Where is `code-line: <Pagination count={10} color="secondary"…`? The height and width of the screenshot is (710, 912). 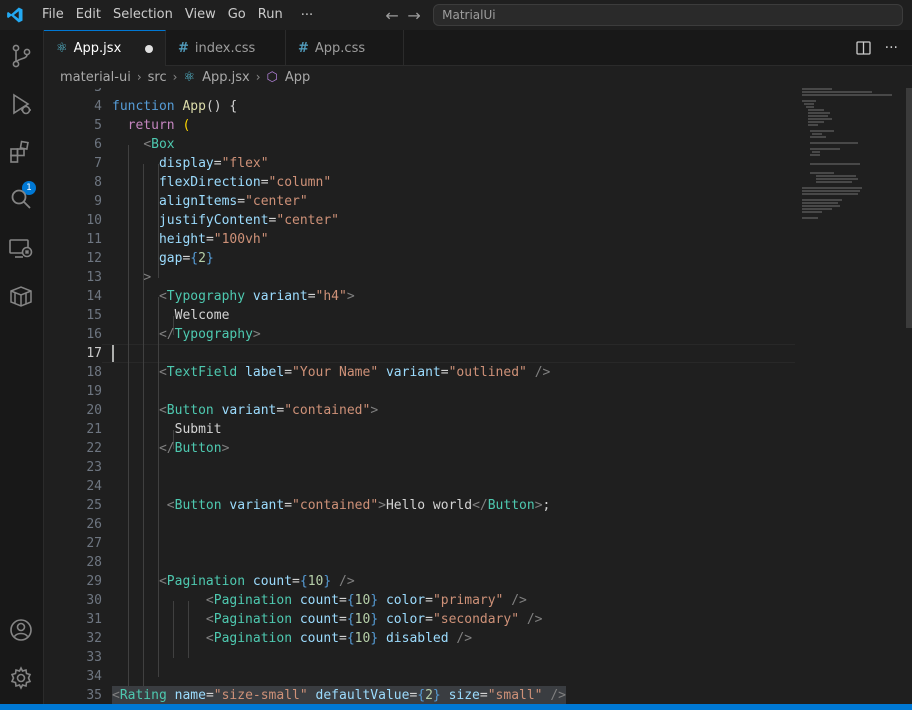 code-line: <Pagination count={10} color="secondary"… is located at coordinates (374, 619).